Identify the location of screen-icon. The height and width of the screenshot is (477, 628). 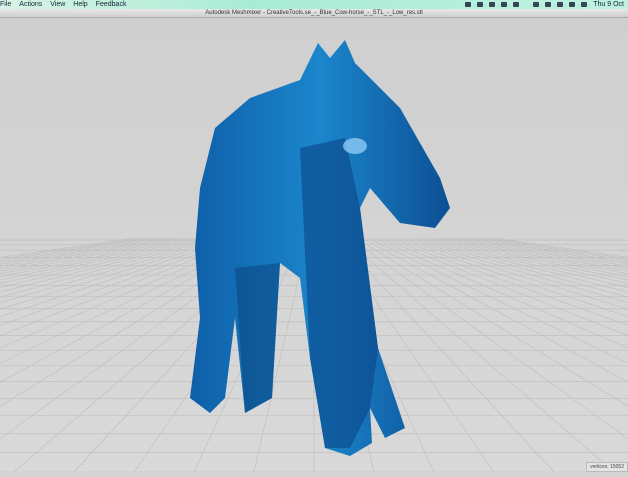
(468, 4).